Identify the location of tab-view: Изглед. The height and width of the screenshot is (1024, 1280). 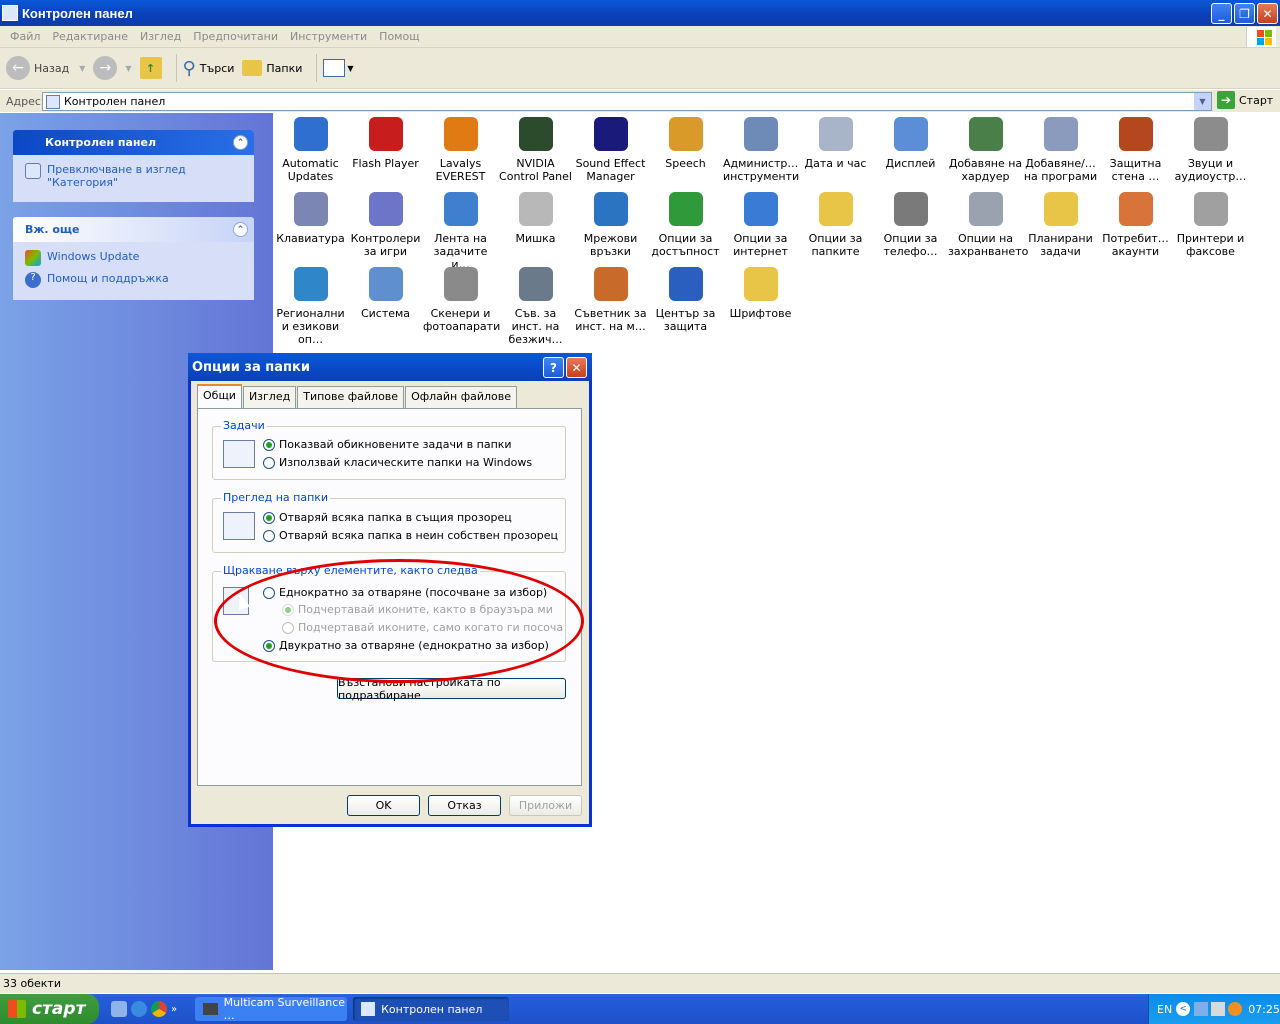
(269, 397).